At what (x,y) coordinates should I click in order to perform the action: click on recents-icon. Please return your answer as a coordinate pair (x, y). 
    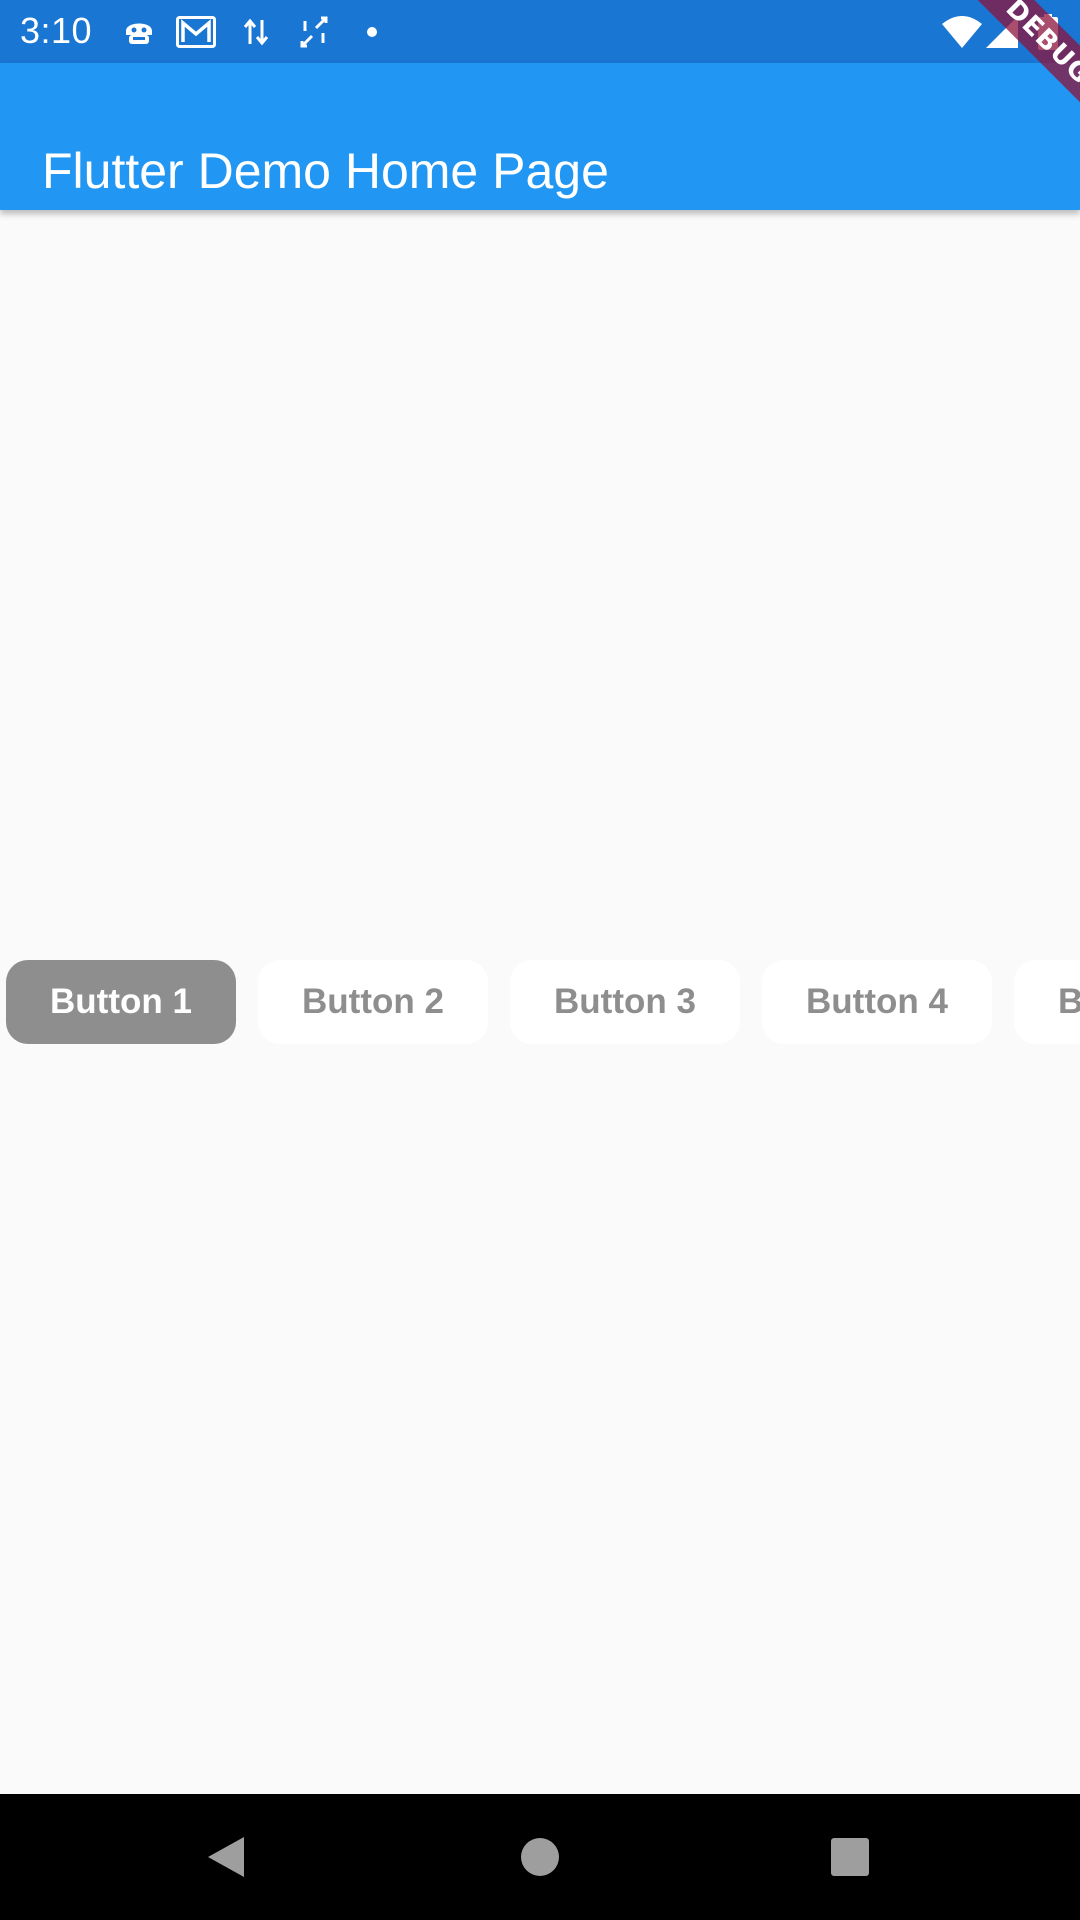
    Looking at the image, I should click on (850, 1857).